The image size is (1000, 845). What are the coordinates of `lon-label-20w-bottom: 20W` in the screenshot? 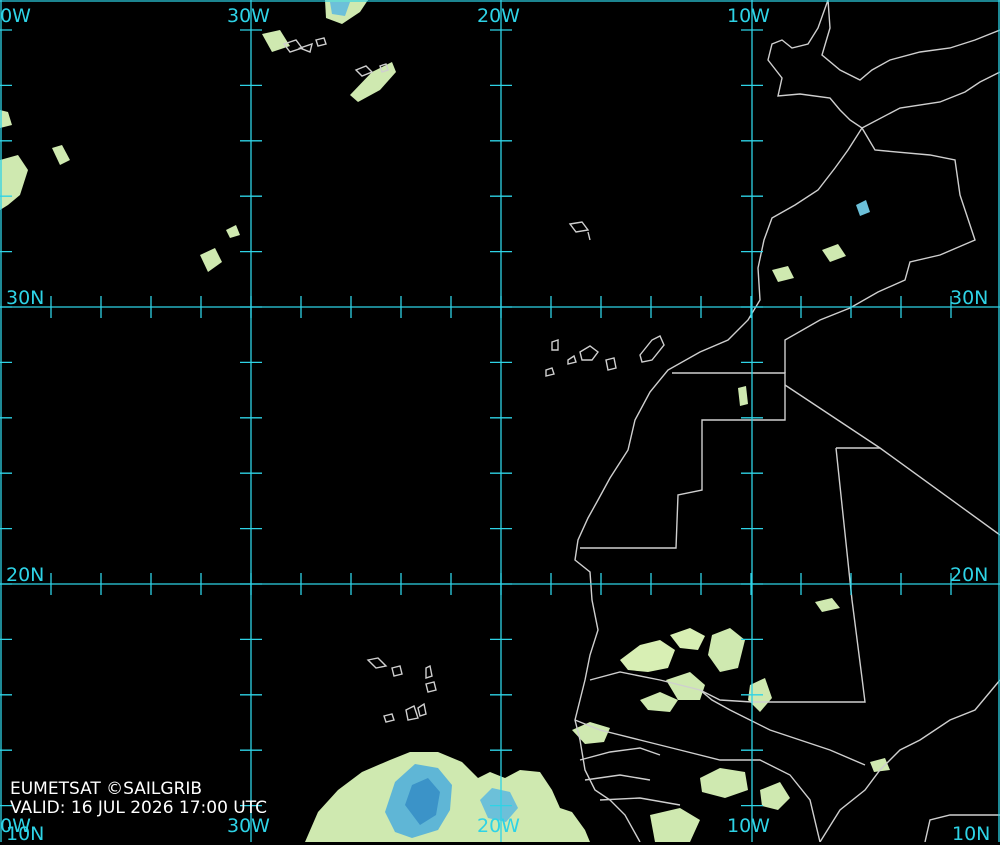 It's located at (498, 826).